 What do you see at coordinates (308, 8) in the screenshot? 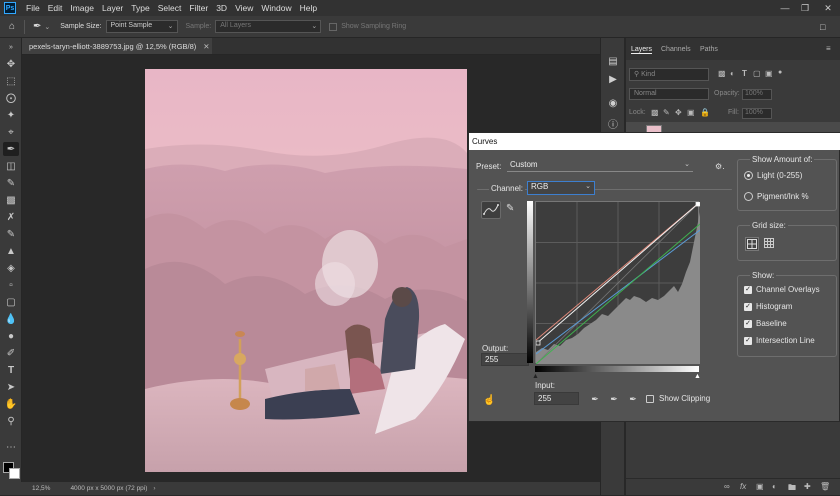
I see `menu-help: Help` at bounding box center [308, 8].